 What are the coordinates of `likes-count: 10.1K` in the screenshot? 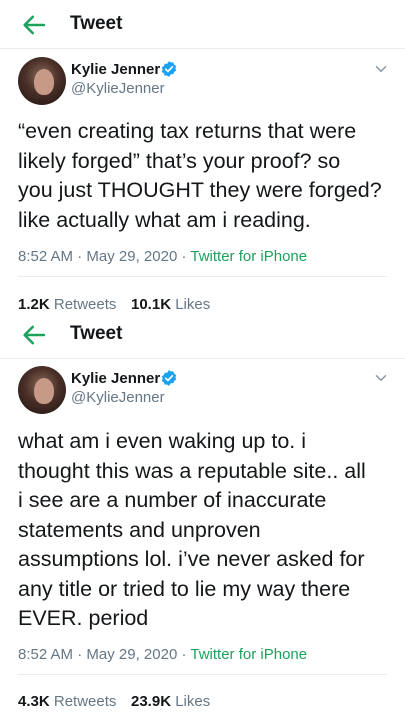 It's located at (151, 304).